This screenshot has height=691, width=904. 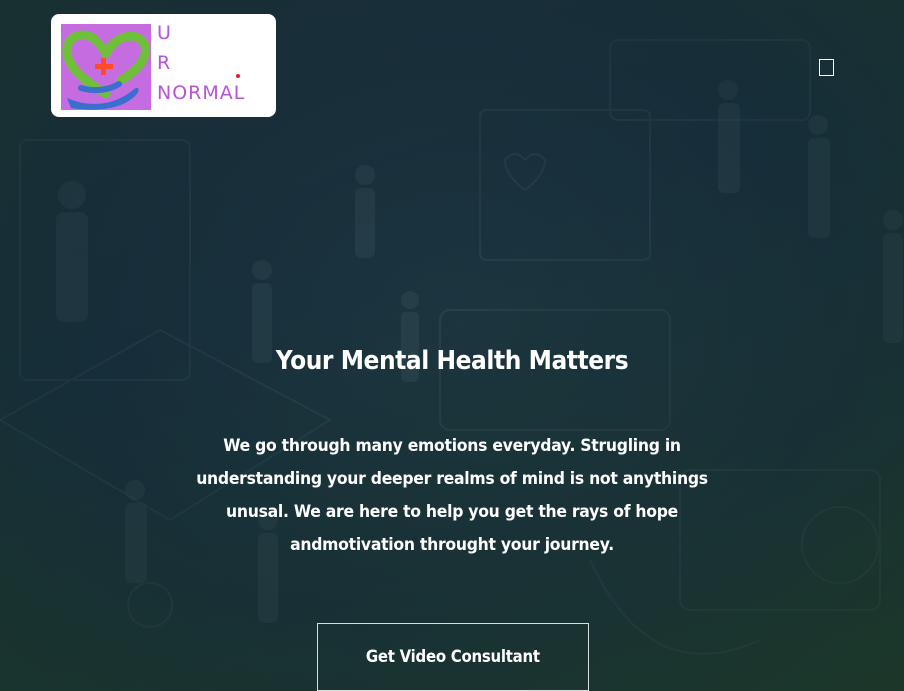 I want to click on logo-line-3: NORMAL, so click(x=201, y=93).